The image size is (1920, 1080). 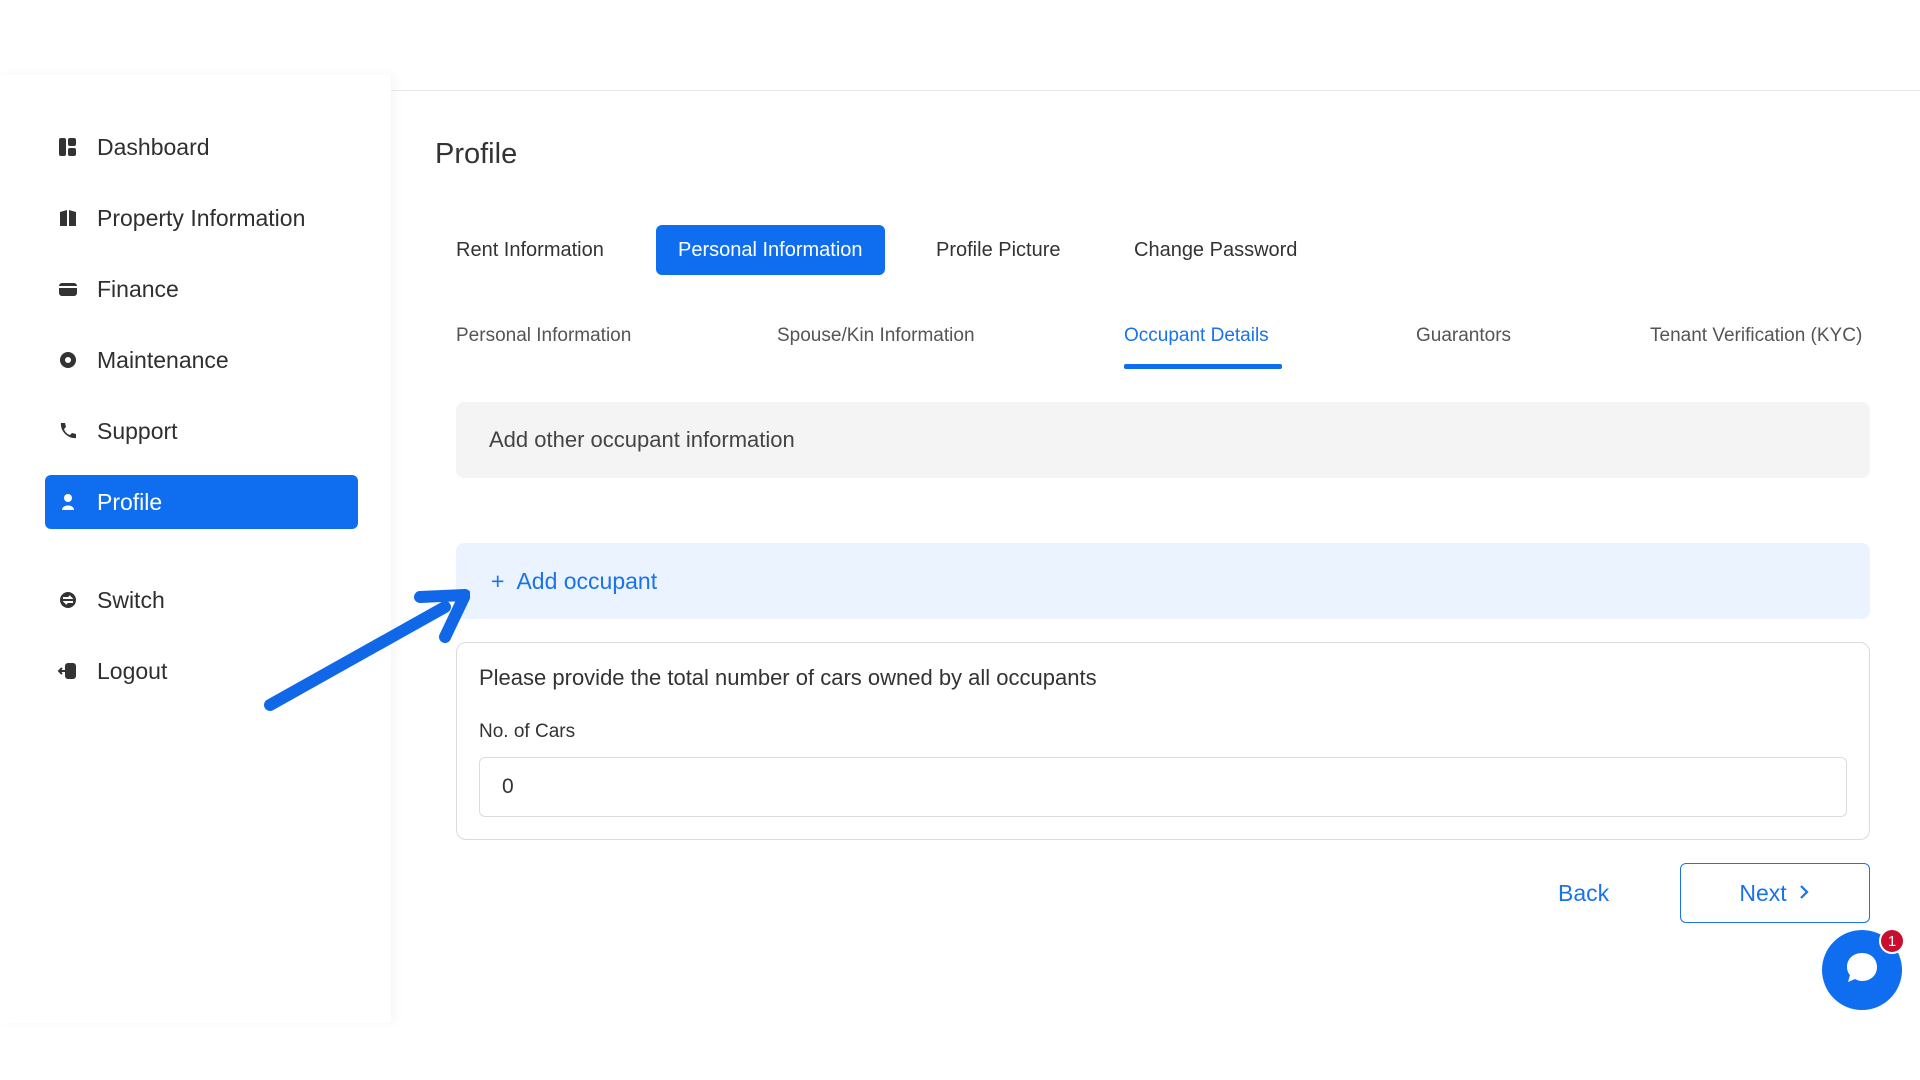 What do you see at coordinates (1215, 250) in the screenshot?
I see `tab-change-password: Change Password` at bounding box center [1215, 250].